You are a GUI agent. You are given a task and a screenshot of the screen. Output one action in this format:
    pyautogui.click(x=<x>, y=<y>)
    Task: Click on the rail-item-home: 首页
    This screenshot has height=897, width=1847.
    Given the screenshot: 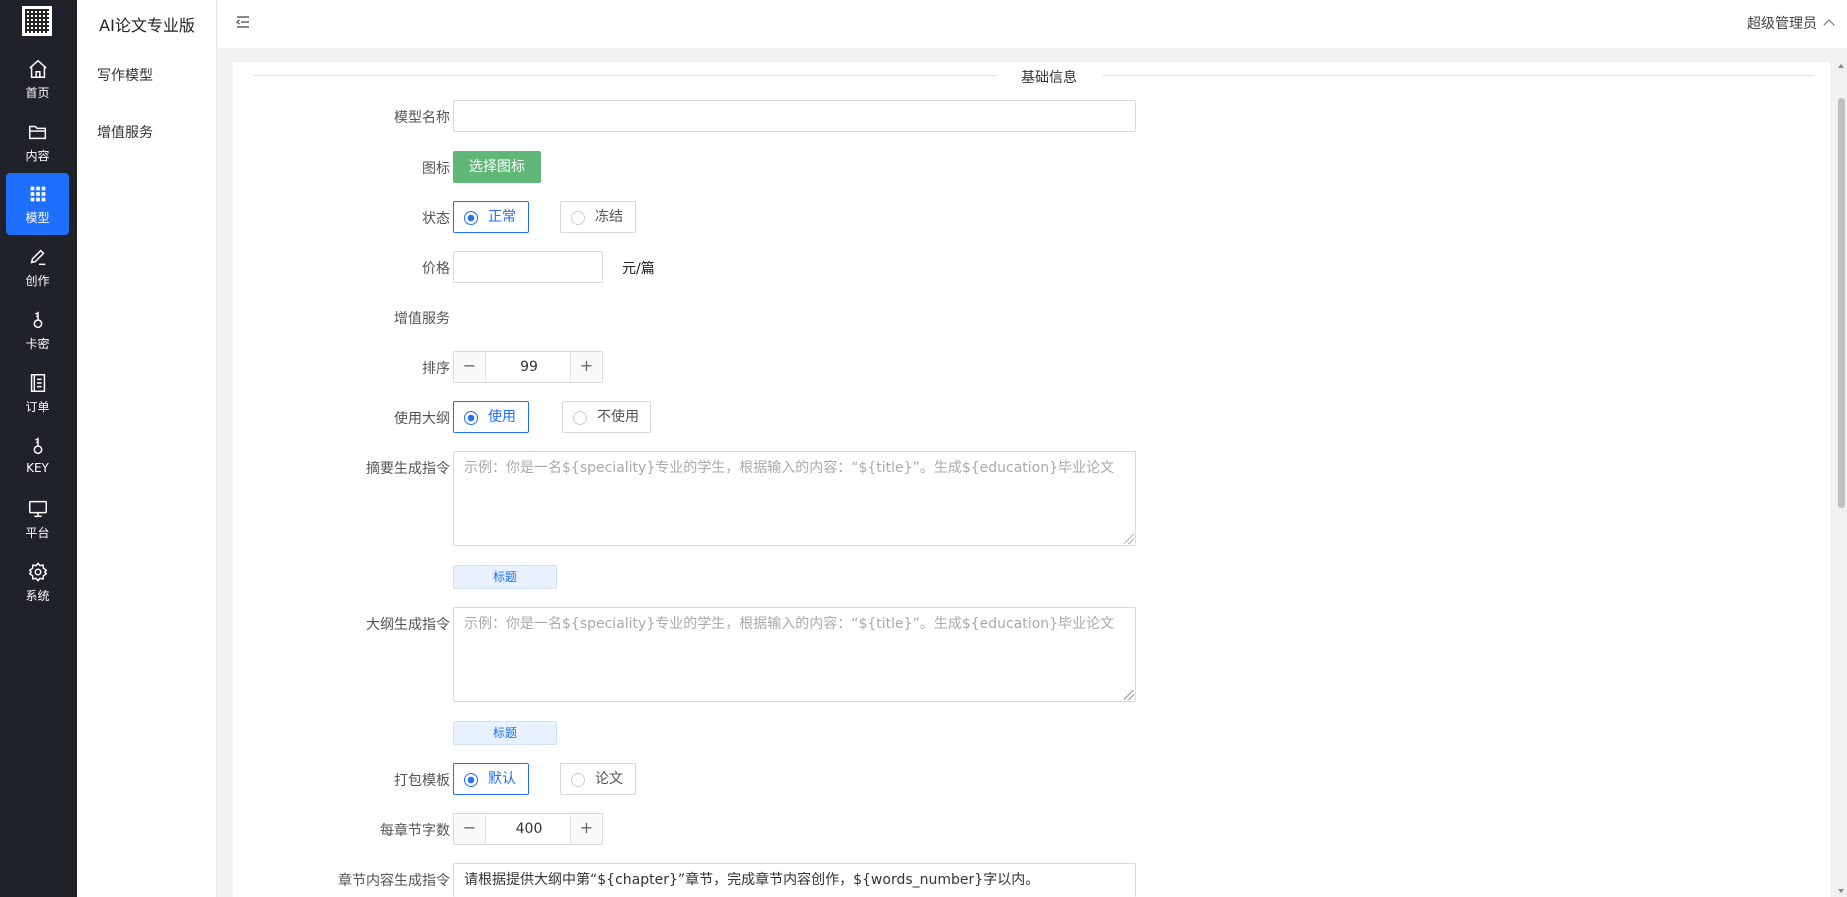 What is the action you would take?
    pyautogui.click(x=37, y=79)
    